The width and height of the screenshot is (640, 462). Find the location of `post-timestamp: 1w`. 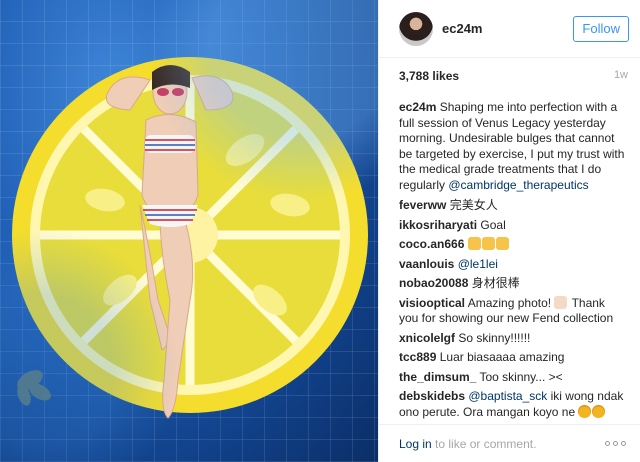

post-timestamp: 1w is located at coordinates (621, 75).